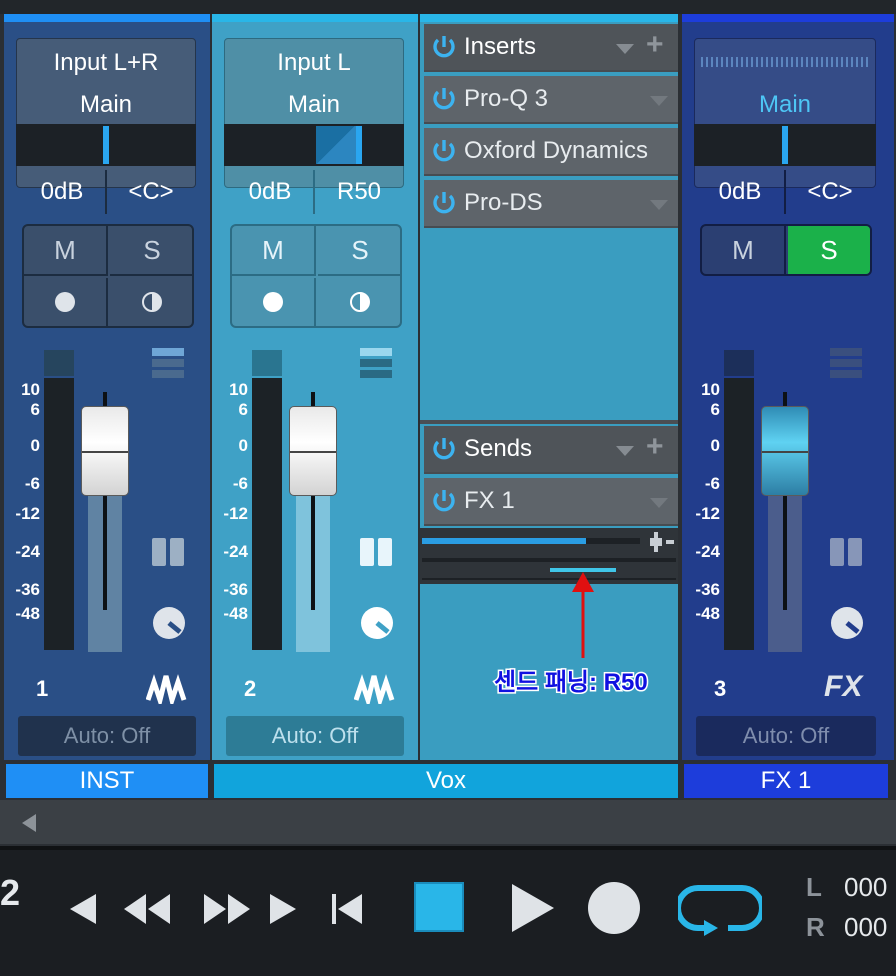  I want to click on next-marker-icon, so click(283, 909).